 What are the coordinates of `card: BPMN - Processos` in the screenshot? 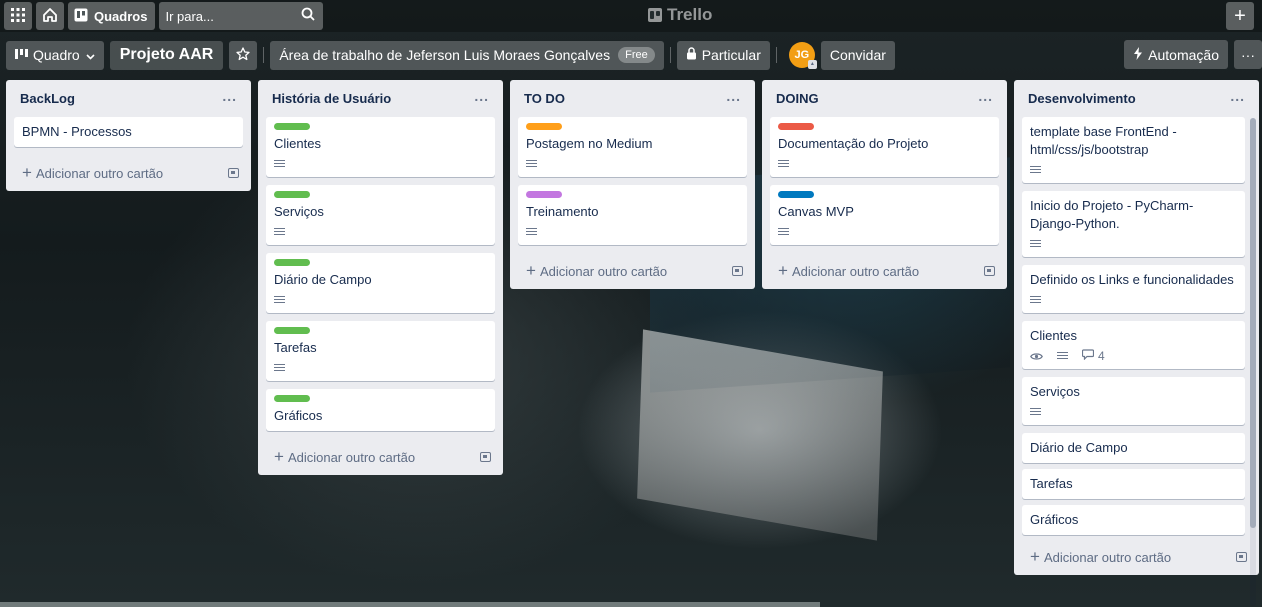 It's located at (128, 132).